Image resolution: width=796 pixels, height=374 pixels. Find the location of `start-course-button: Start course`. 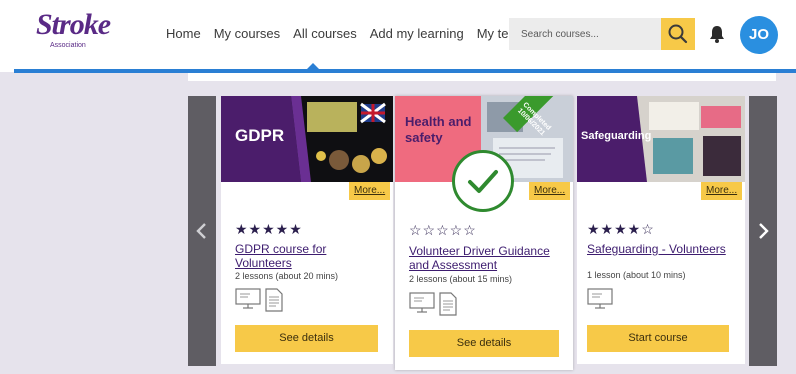

start-course-button: Start course is located at coordinates (658, 338).